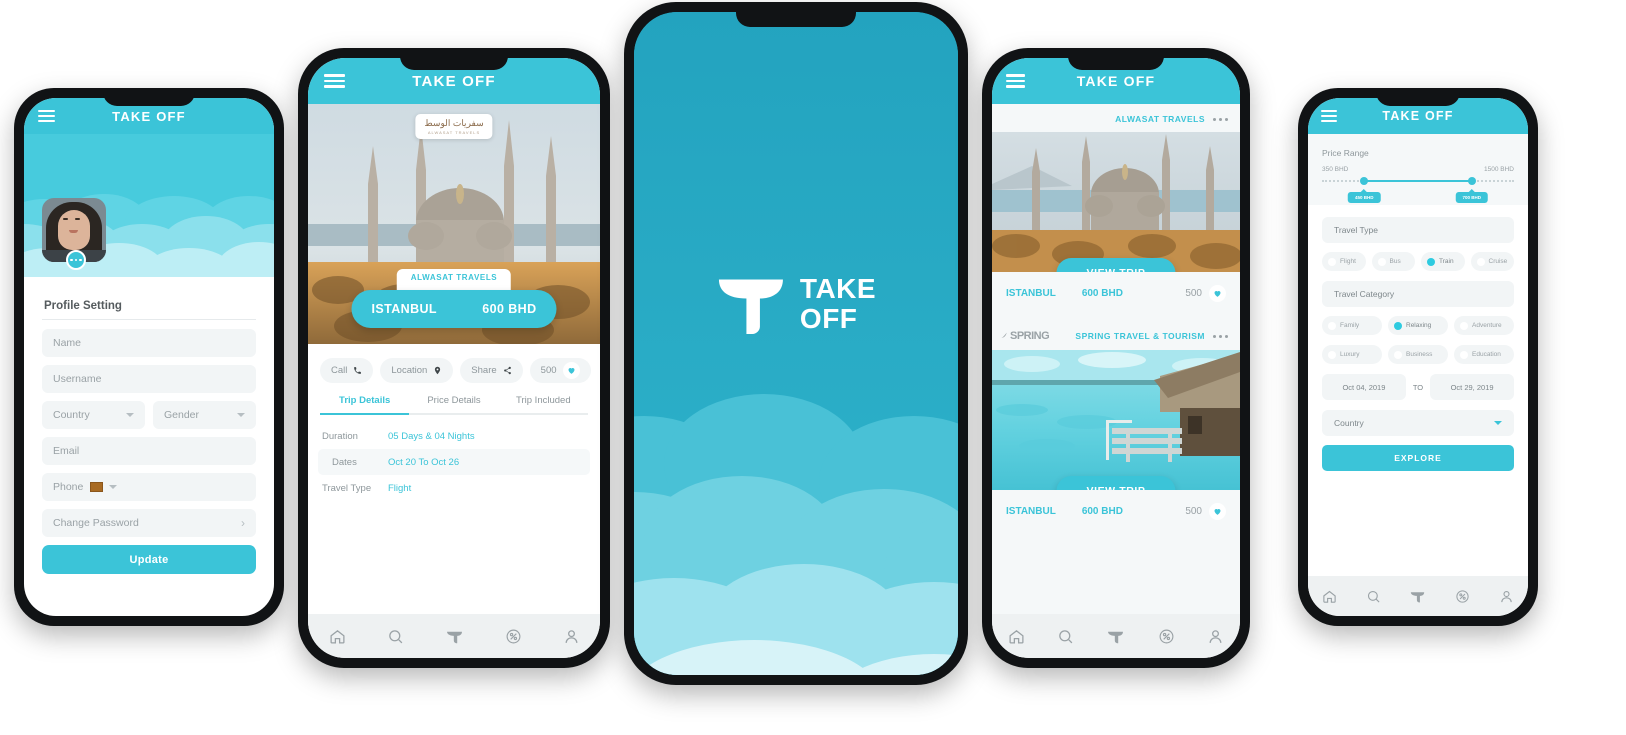  I want to click on radio-luxury: Luxury, so click(1352, 354).